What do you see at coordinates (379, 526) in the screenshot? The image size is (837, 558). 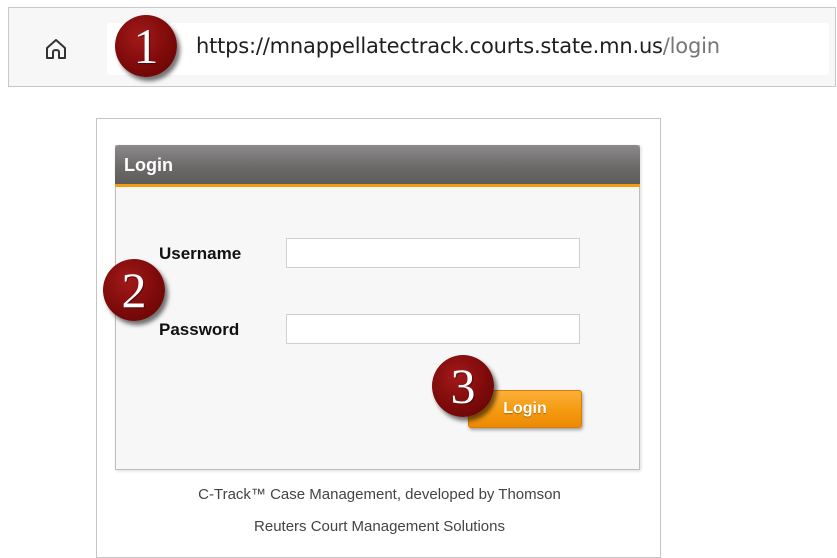 I see `footer-line-2: Reuters Court Management Solutions` at bounding box center [379, 526].